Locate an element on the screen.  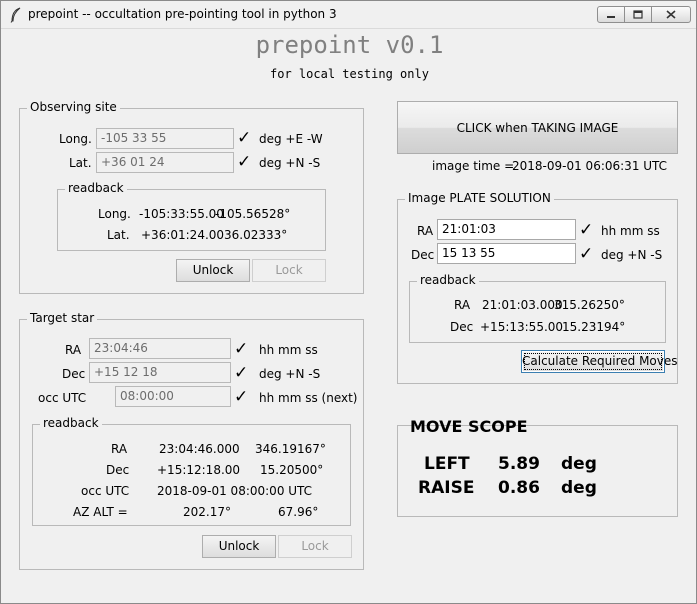
target-readback-ra-label: RA is located at coordinates (119, 449).